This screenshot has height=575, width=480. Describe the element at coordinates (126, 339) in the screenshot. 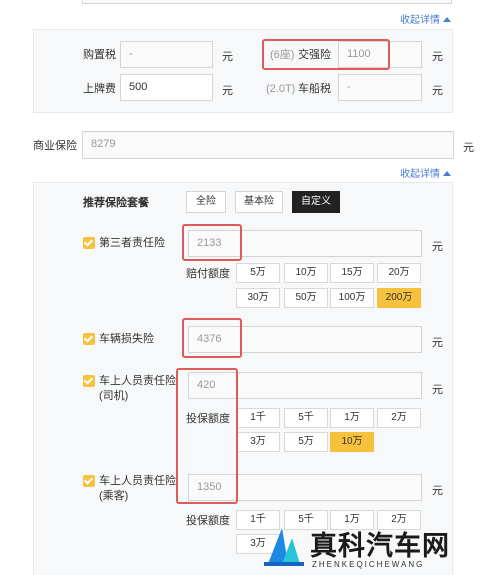

I see `vehicle-damage-label: 车辆损失险` at that location.